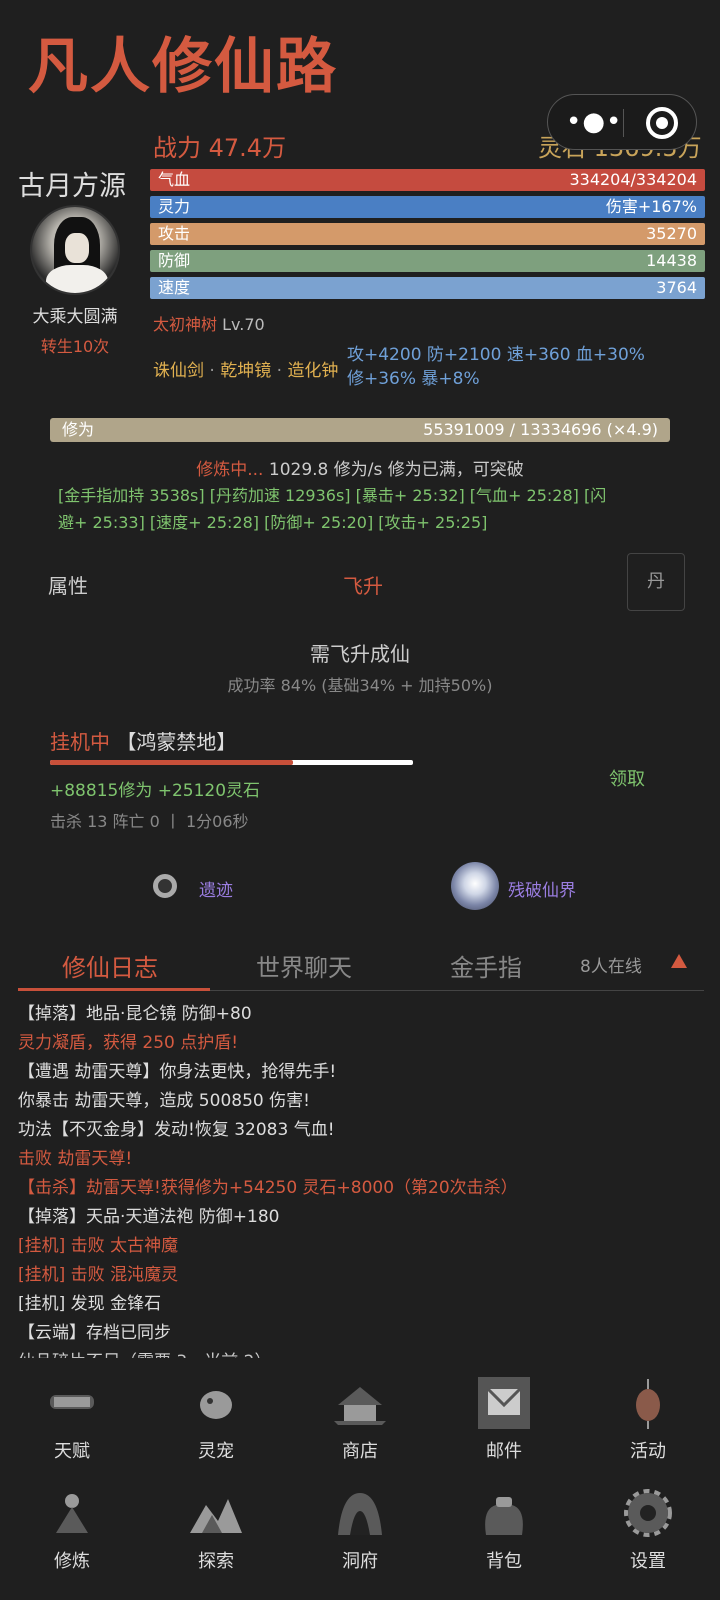  Describe the element at coordinates (633, 179) in the screenshot. I see `stat-value: 334204/334204` at that location.